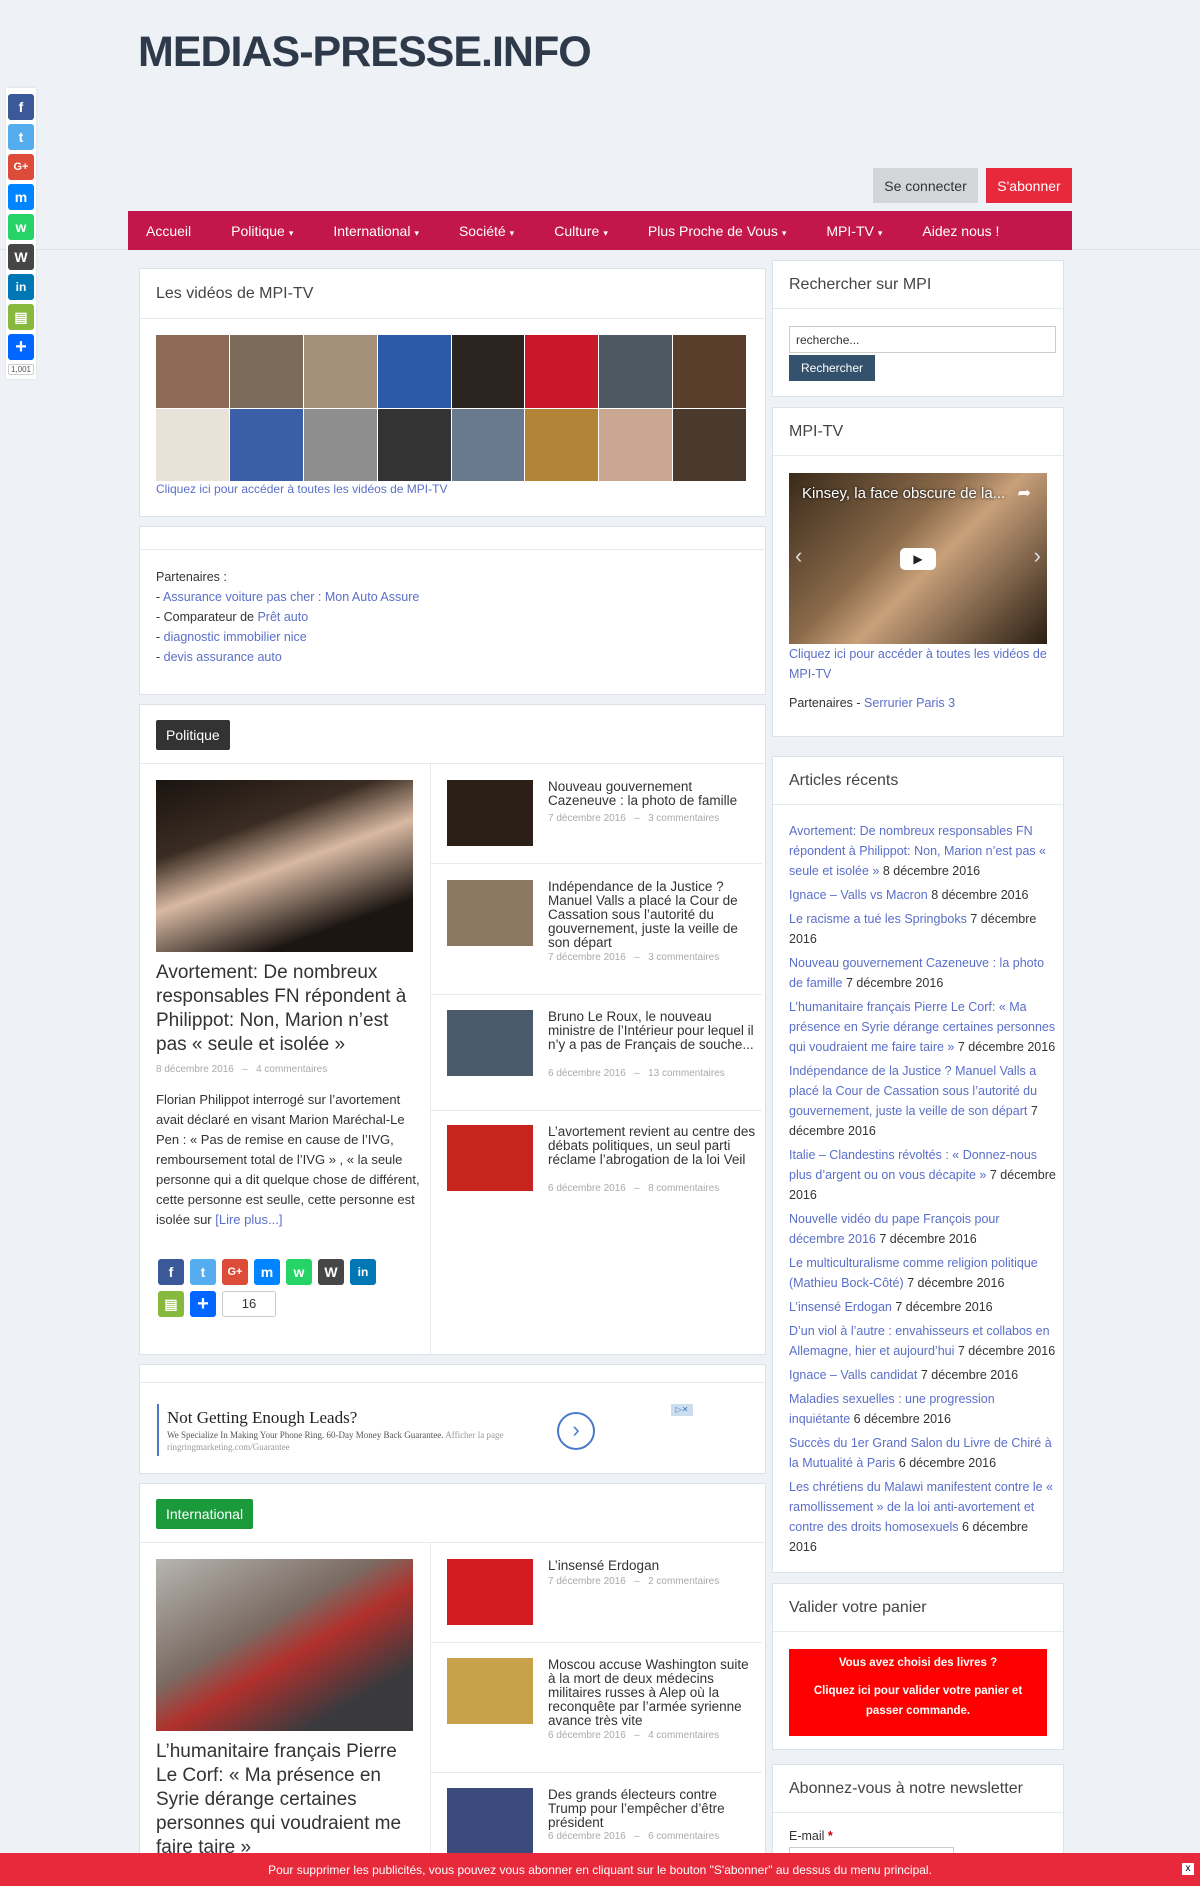 Image resolution: width=1200 pixels, height=1886 pixels. I want to click on nav-item-mpitv: MPI-TV ▾, so click(854, 231).